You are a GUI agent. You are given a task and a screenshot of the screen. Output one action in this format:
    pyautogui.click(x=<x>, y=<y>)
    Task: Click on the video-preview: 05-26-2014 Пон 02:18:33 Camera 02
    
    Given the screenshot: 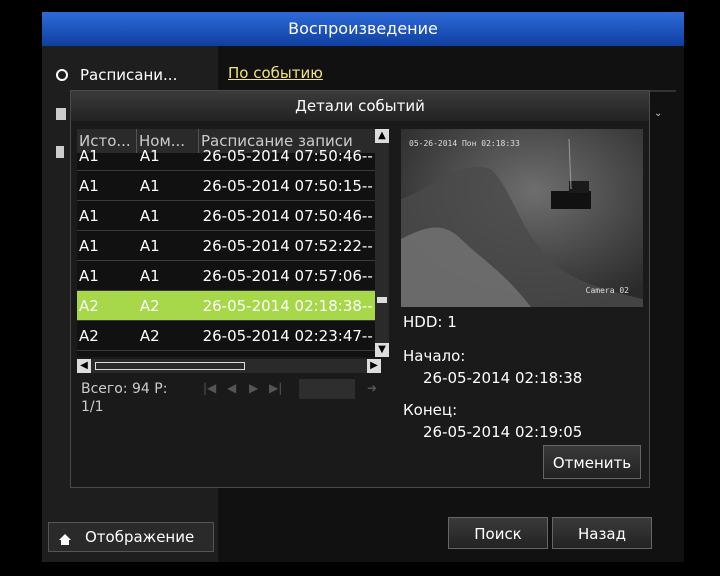 What is the action you would take?
    pyautogui.click(x=522, y=218)
    